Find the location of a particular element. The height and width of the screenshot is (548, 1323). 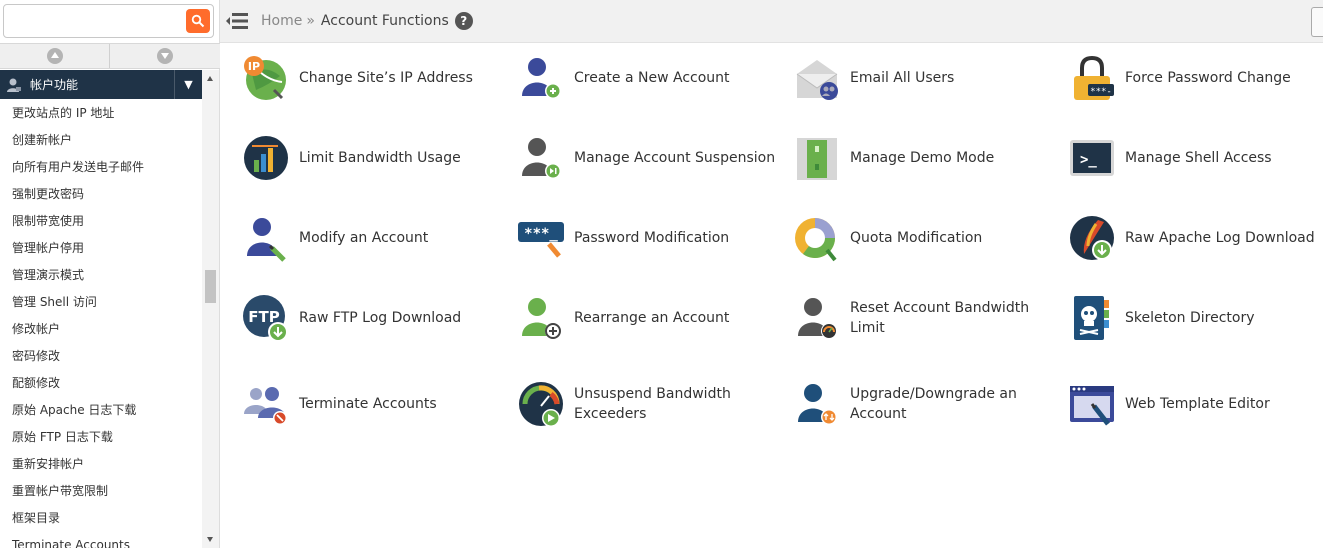

create-account-icon is located at coordinates (541, 78).